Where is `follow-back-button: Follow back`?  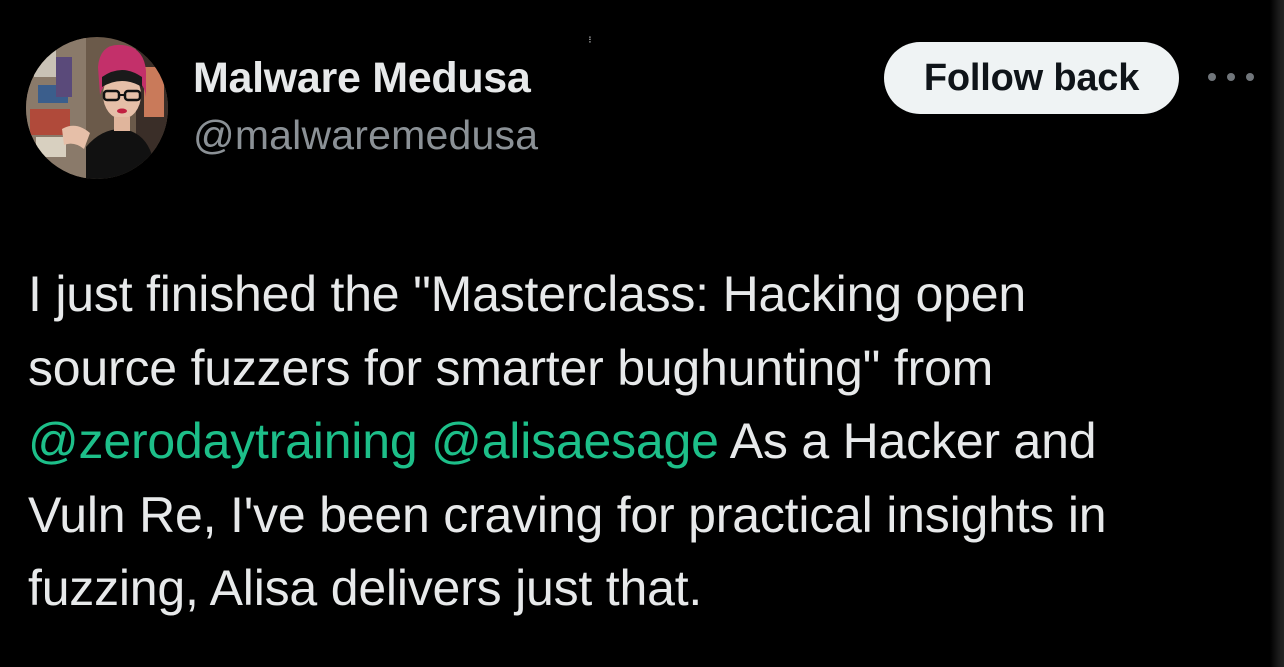 follow-back-button: Follow back is located at coordinates (1031, 78).